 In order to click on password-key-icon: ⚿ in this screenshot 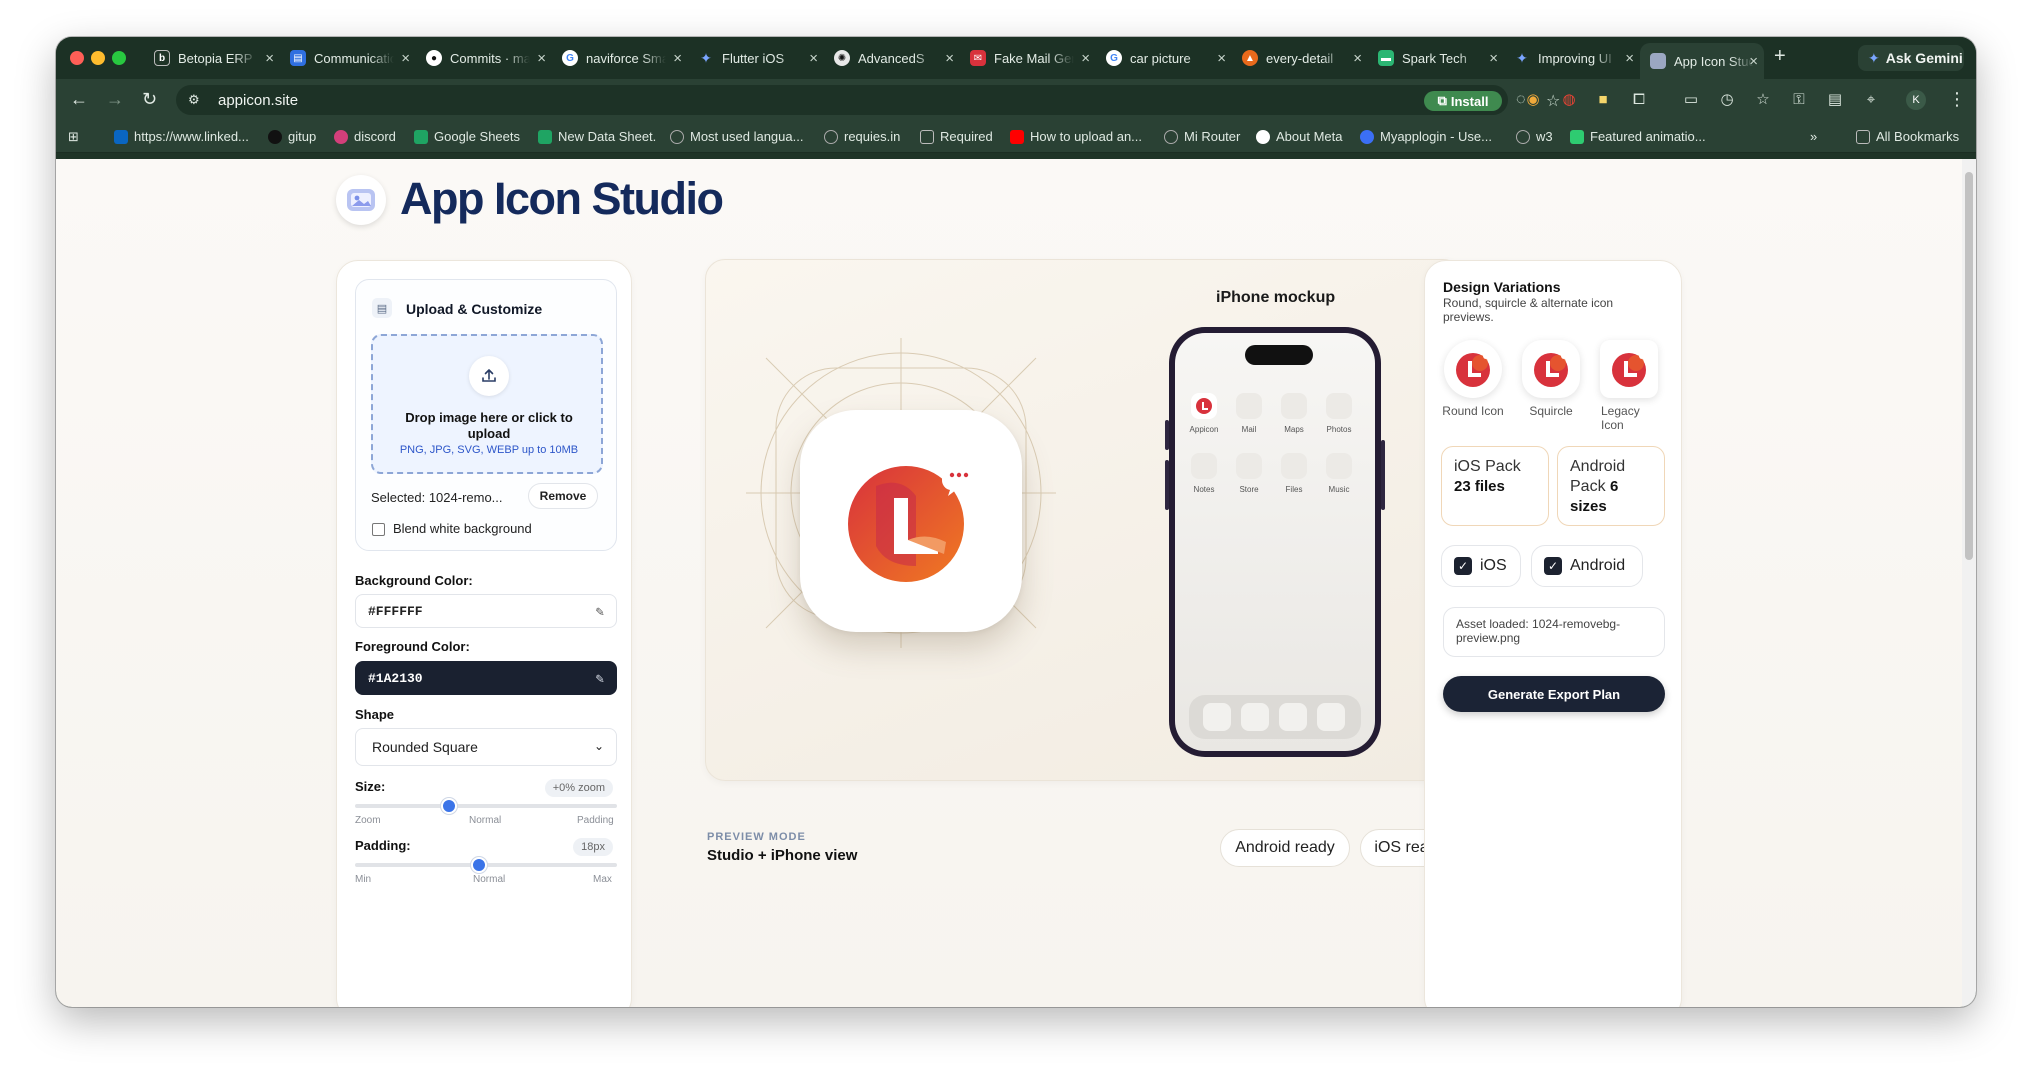, I will do `click(1799, 100)`.